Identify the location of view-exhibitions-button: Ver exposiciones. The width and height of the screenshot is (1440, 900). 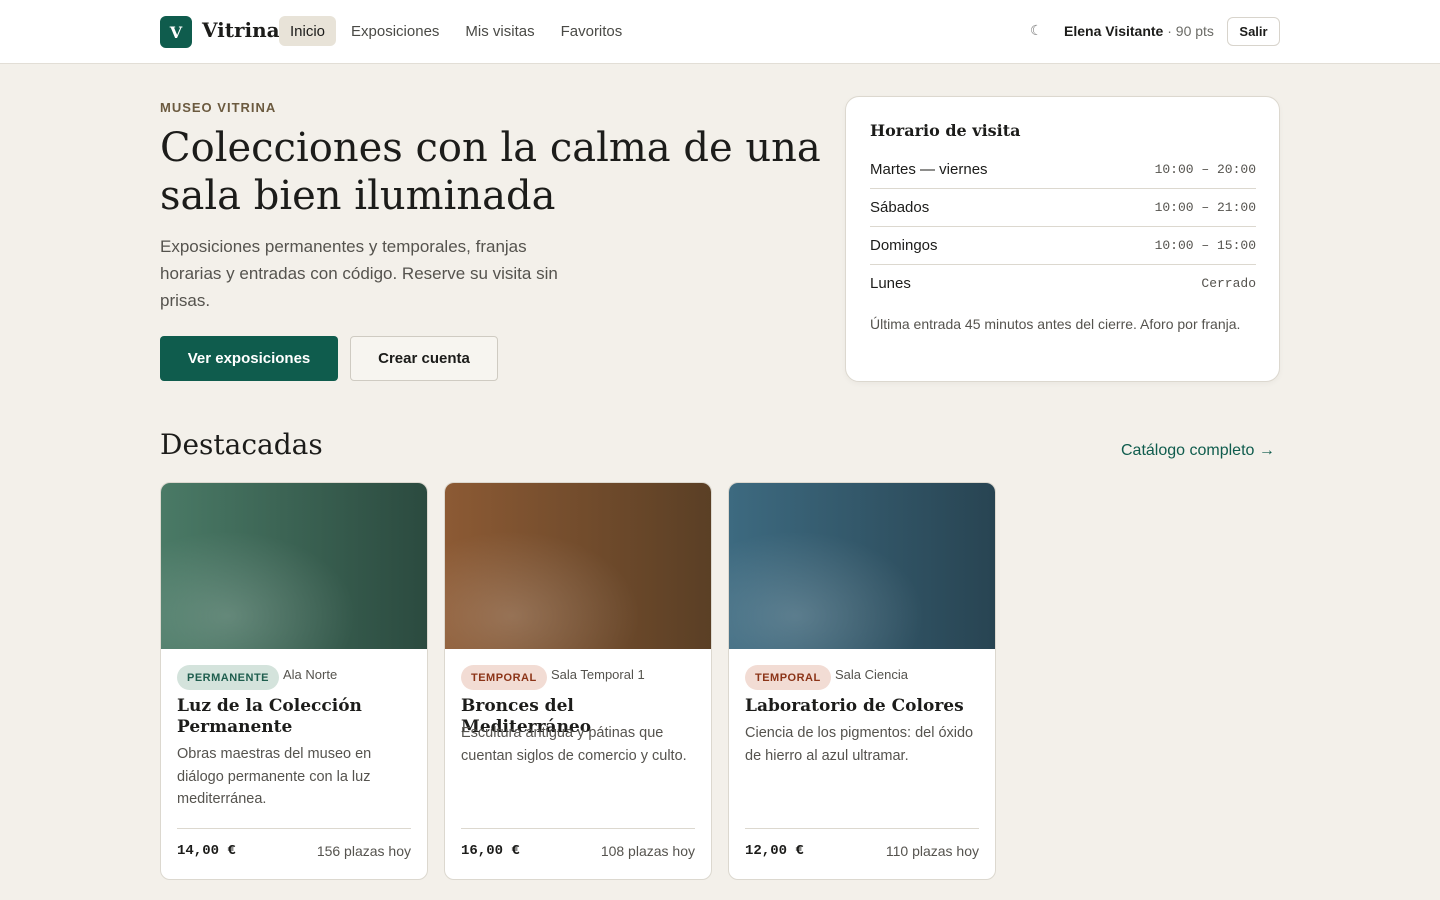
(249, 358).